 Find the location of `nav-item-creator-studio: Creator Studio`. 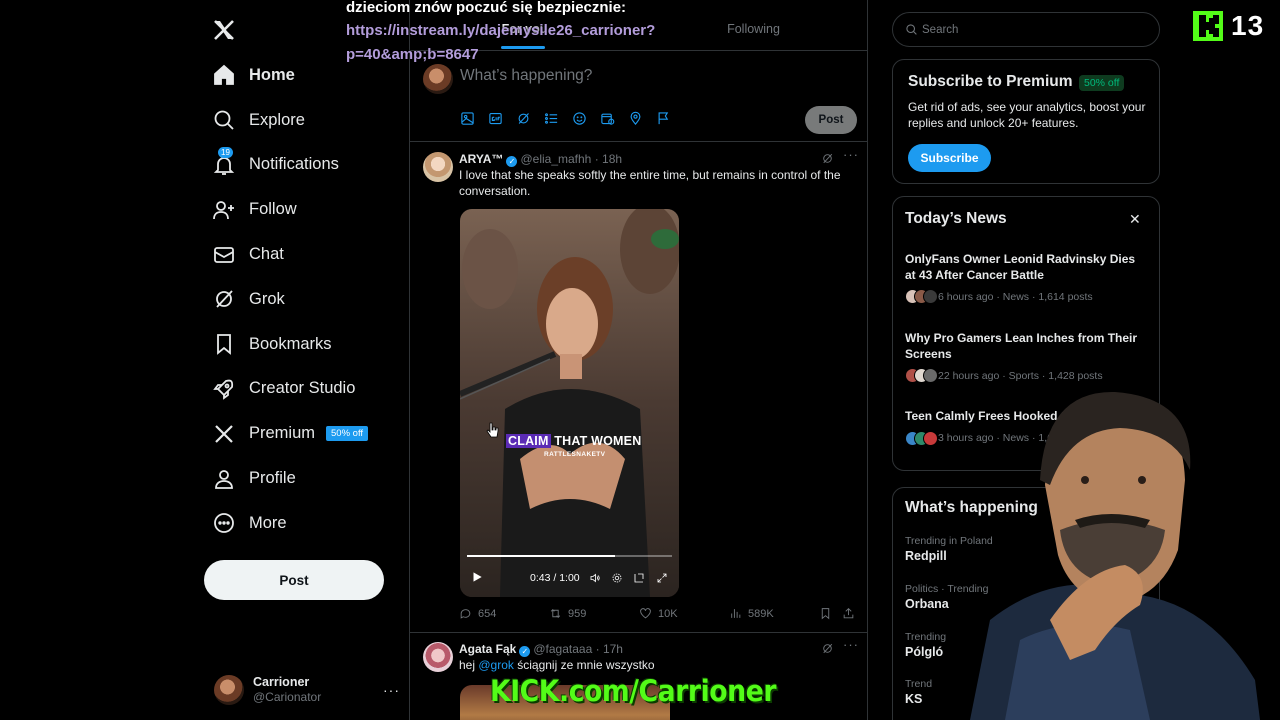

nav-item-creator-studio: Creator Studio is located at coordinates (304, 389).